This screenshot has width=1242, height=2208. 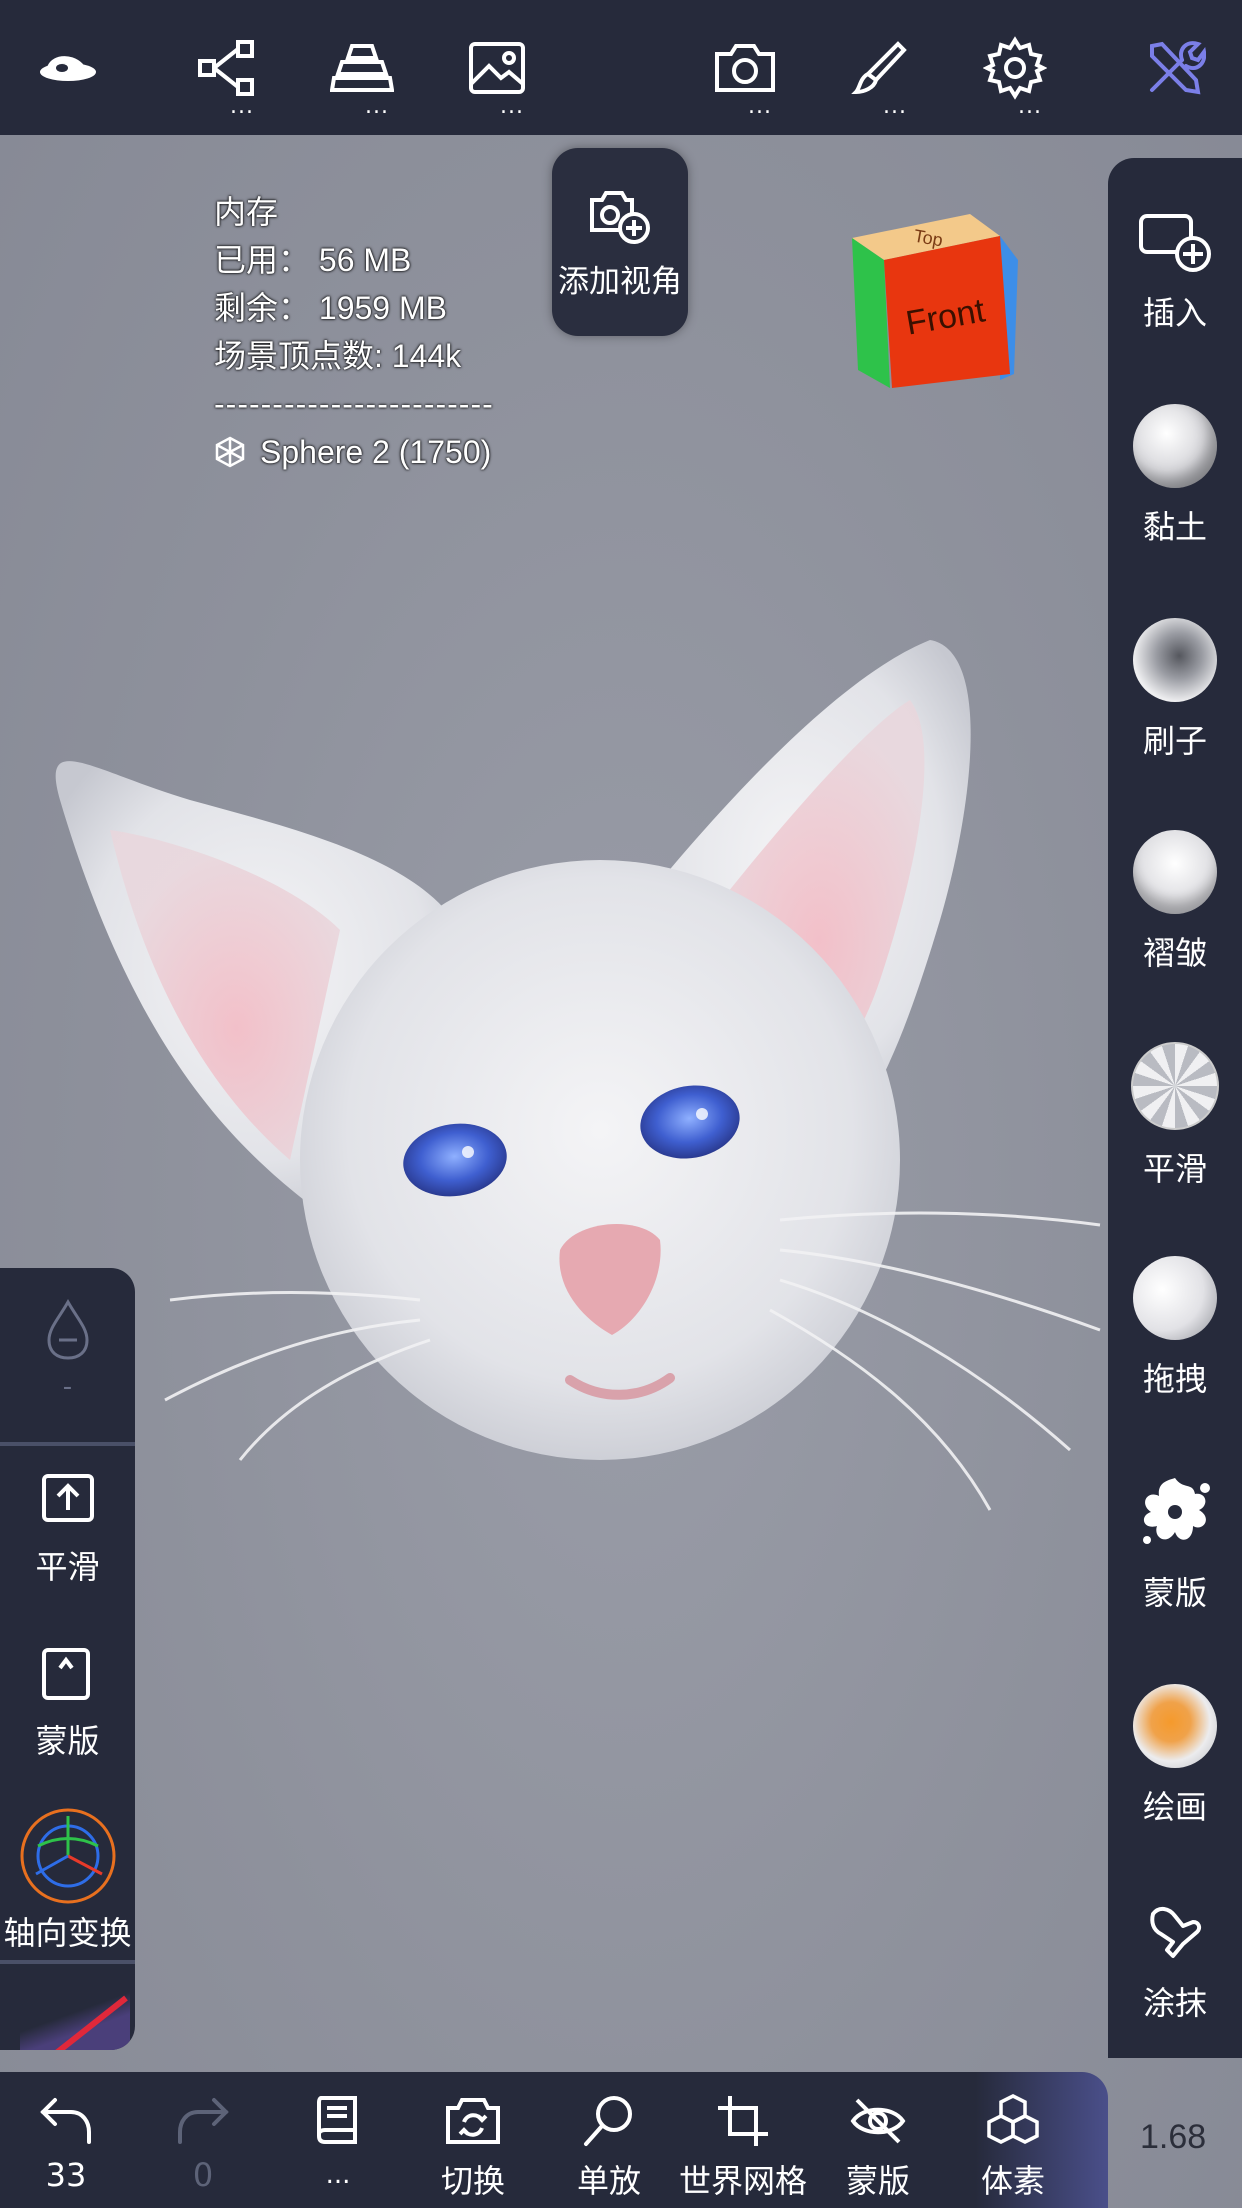 I want to click on tool-drag: 拖拽, so click(x=1175, y=1328).